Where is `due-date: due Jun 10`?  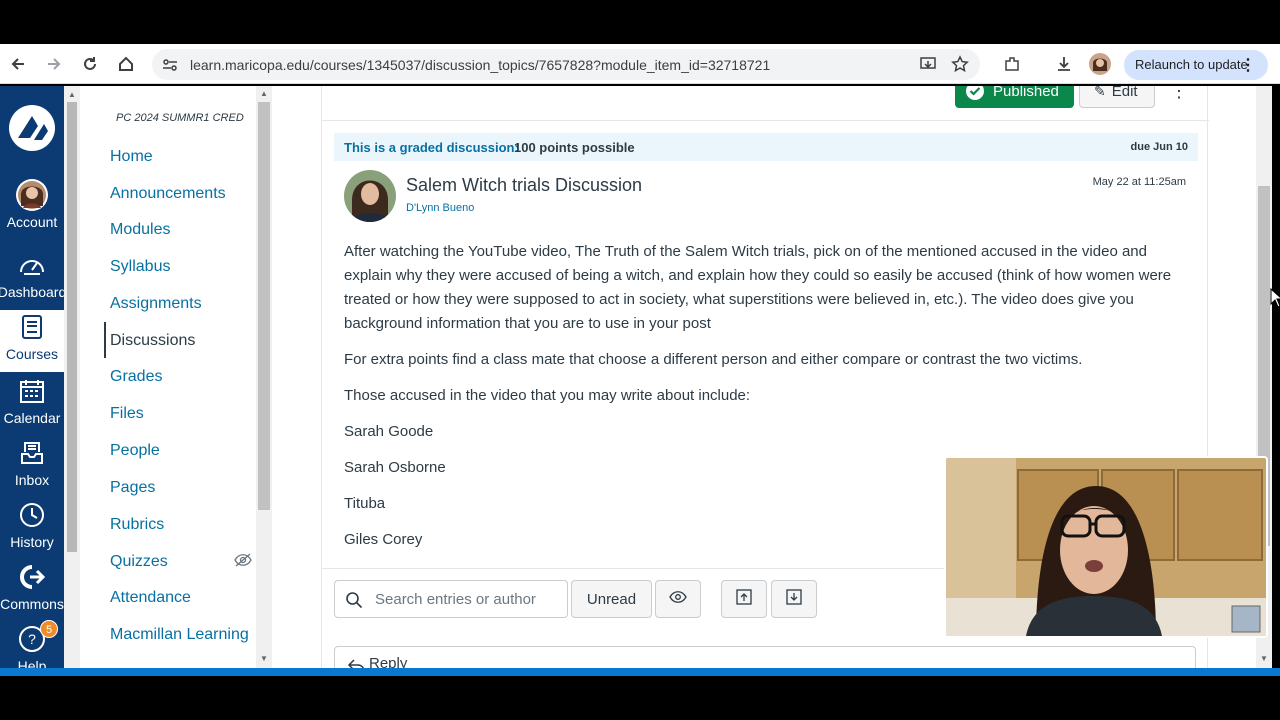
due-date: due Jun 10 is located at coordinates (1159, 147).